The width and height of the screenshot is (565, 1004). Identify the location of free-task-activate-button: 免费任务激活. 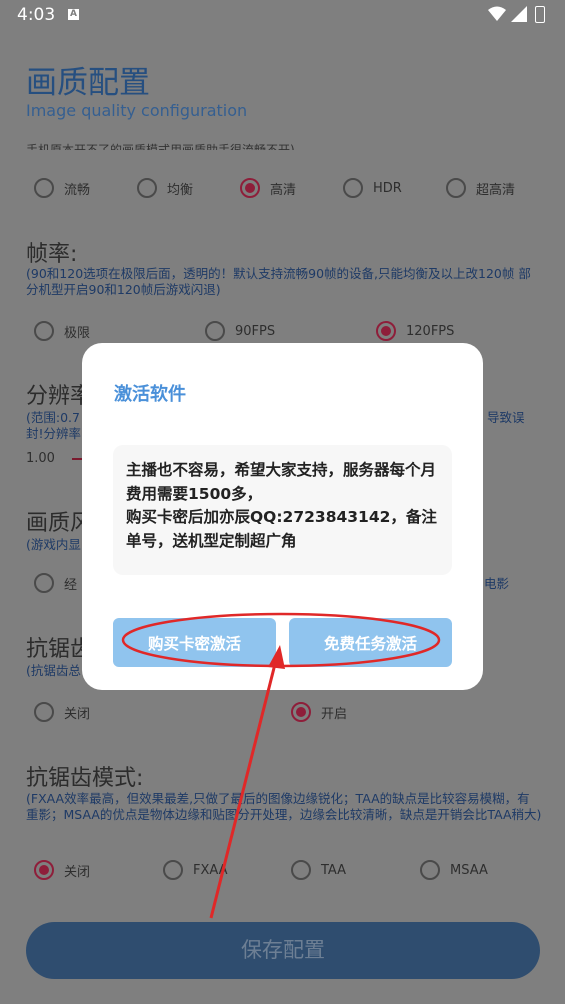
(370, 642).